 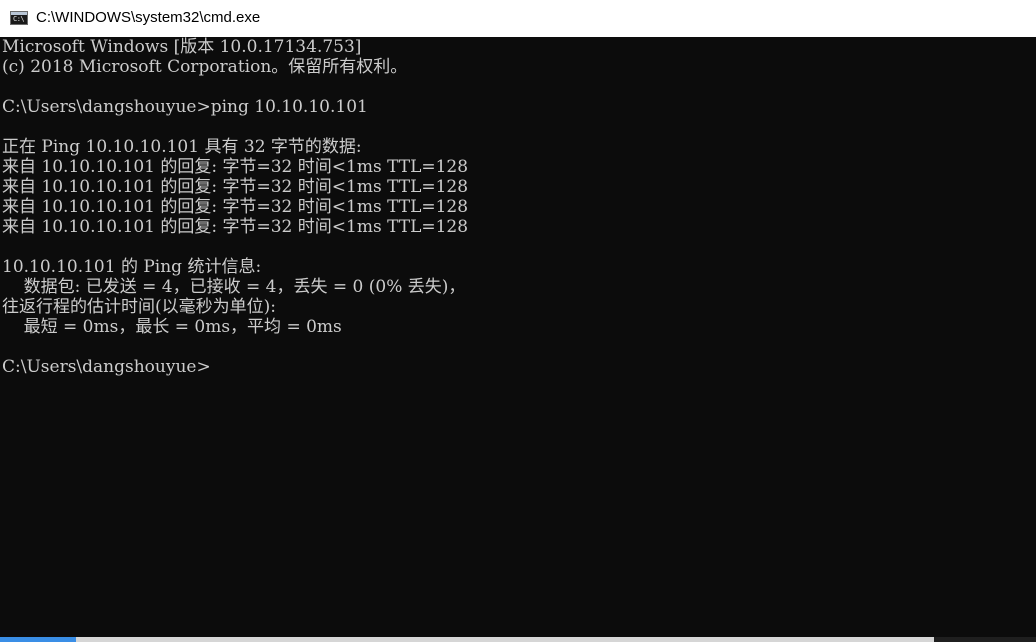 I want to click on console-line: C:\Users\dangshouyue>ping 10.10.10.101, so click(x=185, y=107).